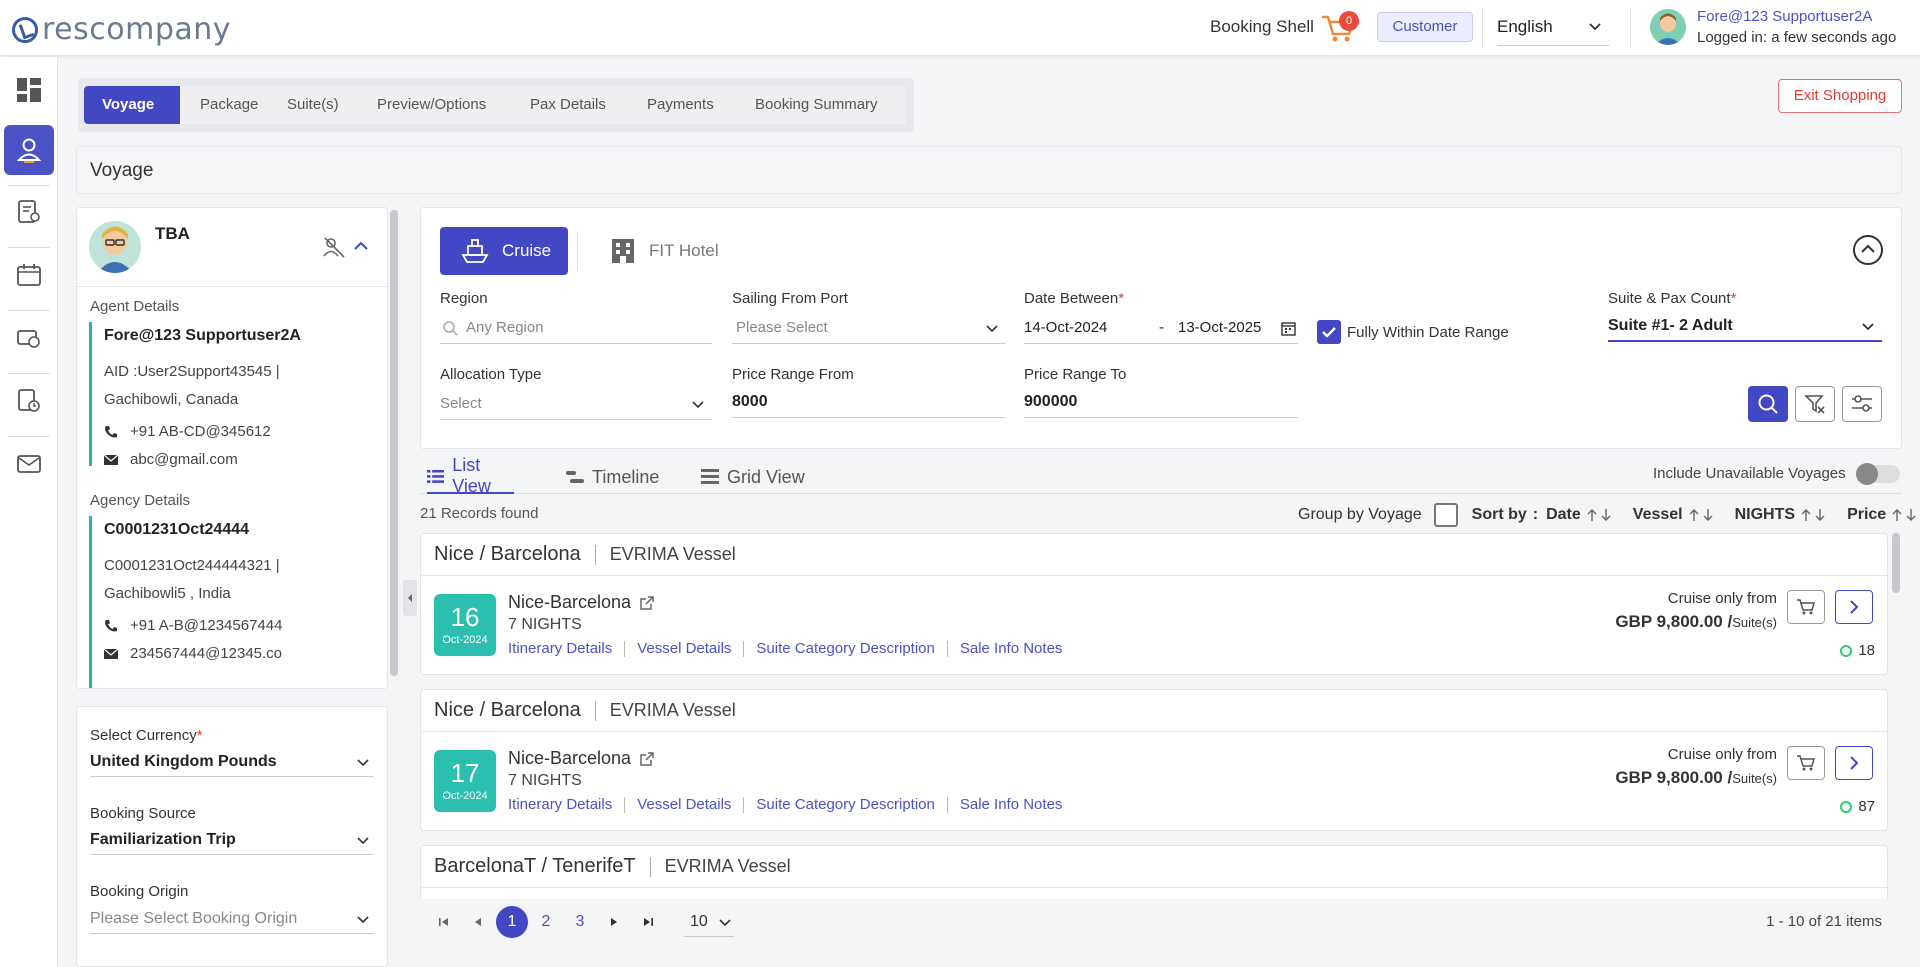 Image resolution: width=1920 pixels, height=967 pixels. What do you see at coordinates (1815, 404) in the screenshot?
I see `clear-filter-button` at bounding box center [1815, 404].